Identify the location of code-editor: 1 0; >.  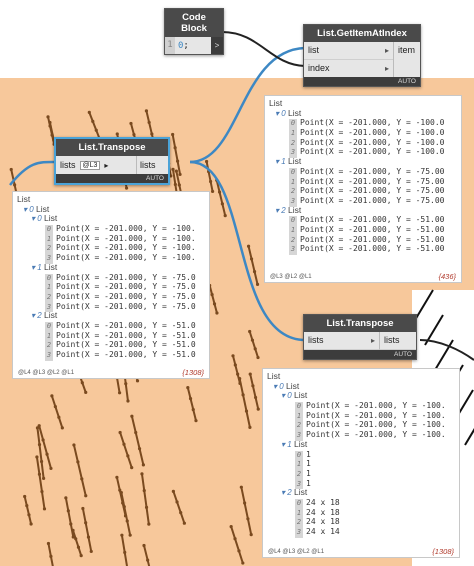
(194, 45).